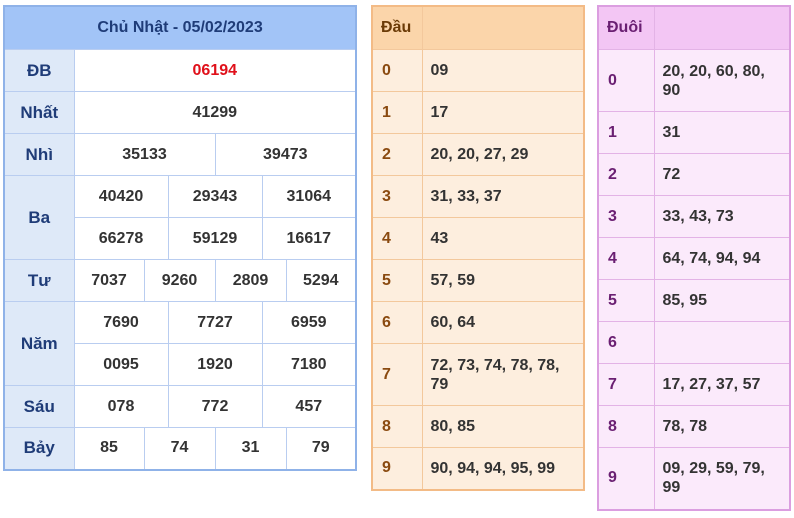 Image resolution: width=794 pixels, height=518 pixels. I want to click on prize-value-db: 06194, so click(215, 70).